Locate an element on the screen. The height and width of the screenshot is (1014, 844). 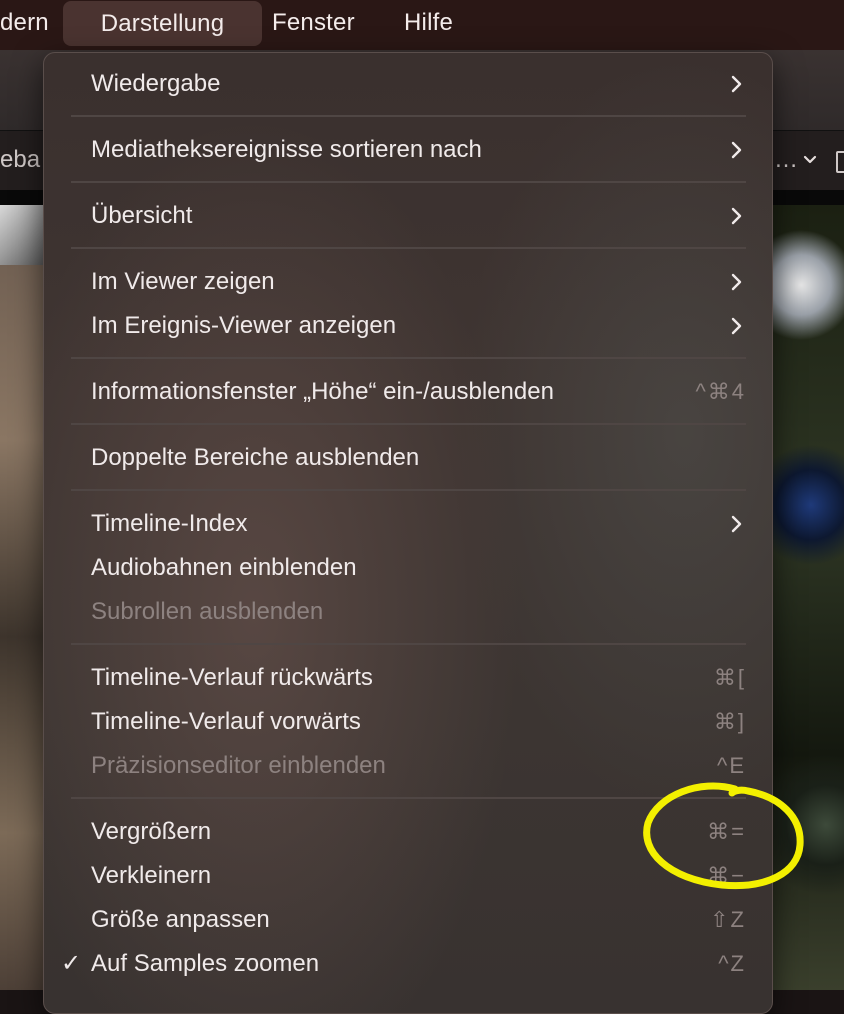
menu-item-subrollen-ausblenden: Subrollen ausblenden is located at coordinates (418, 612).